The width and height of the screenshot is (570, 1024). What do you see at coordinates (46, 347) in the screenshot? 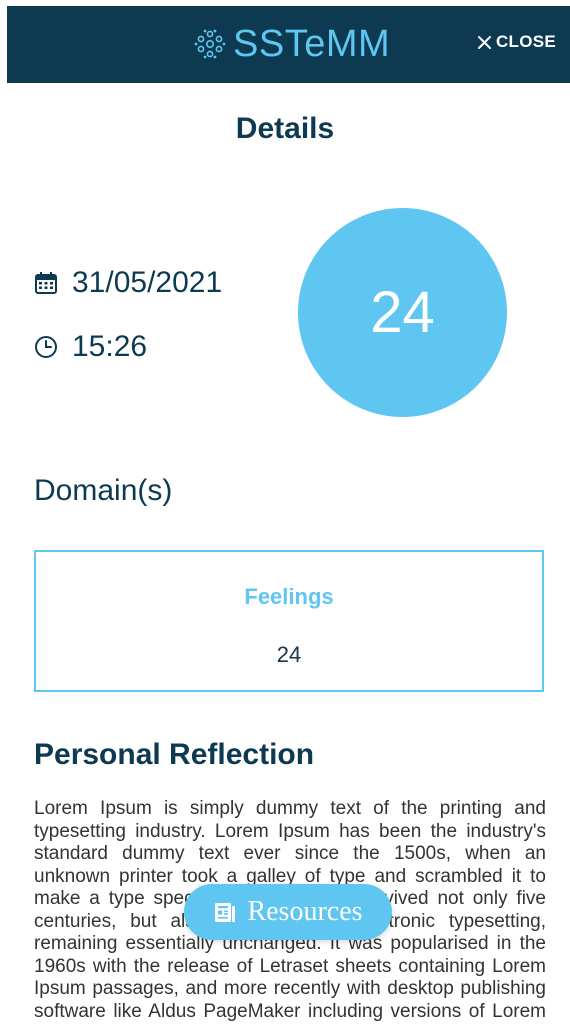
I see `clock-icon` at bounding box center [46, 347].